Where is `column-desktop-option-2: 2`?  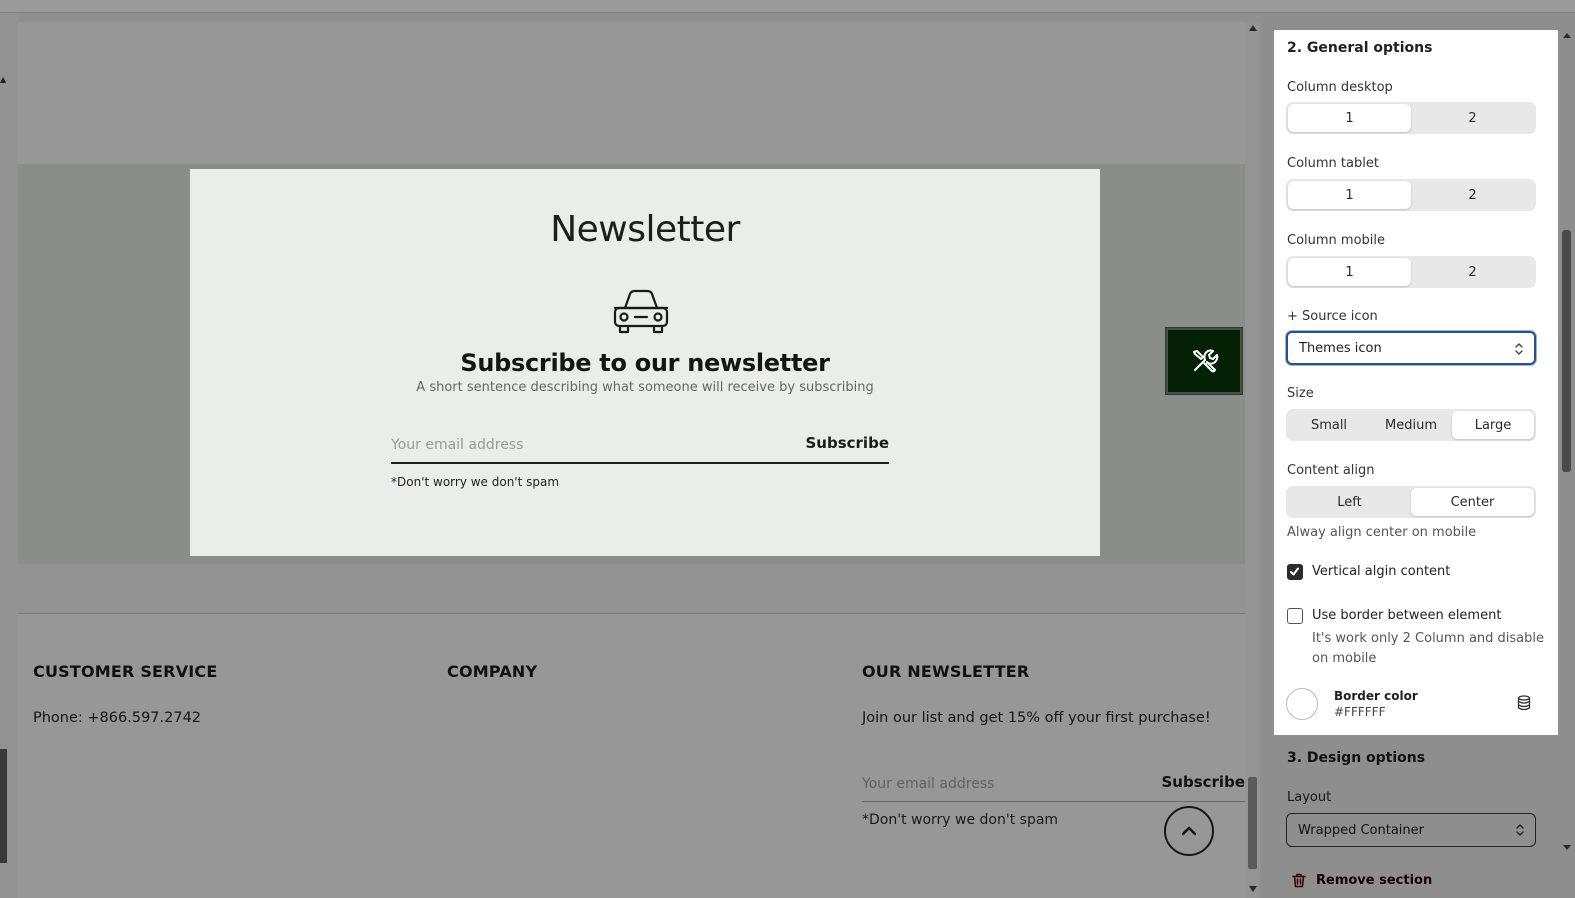
column-desktop-option-2: 2 is located at coordinates (1472, 118).